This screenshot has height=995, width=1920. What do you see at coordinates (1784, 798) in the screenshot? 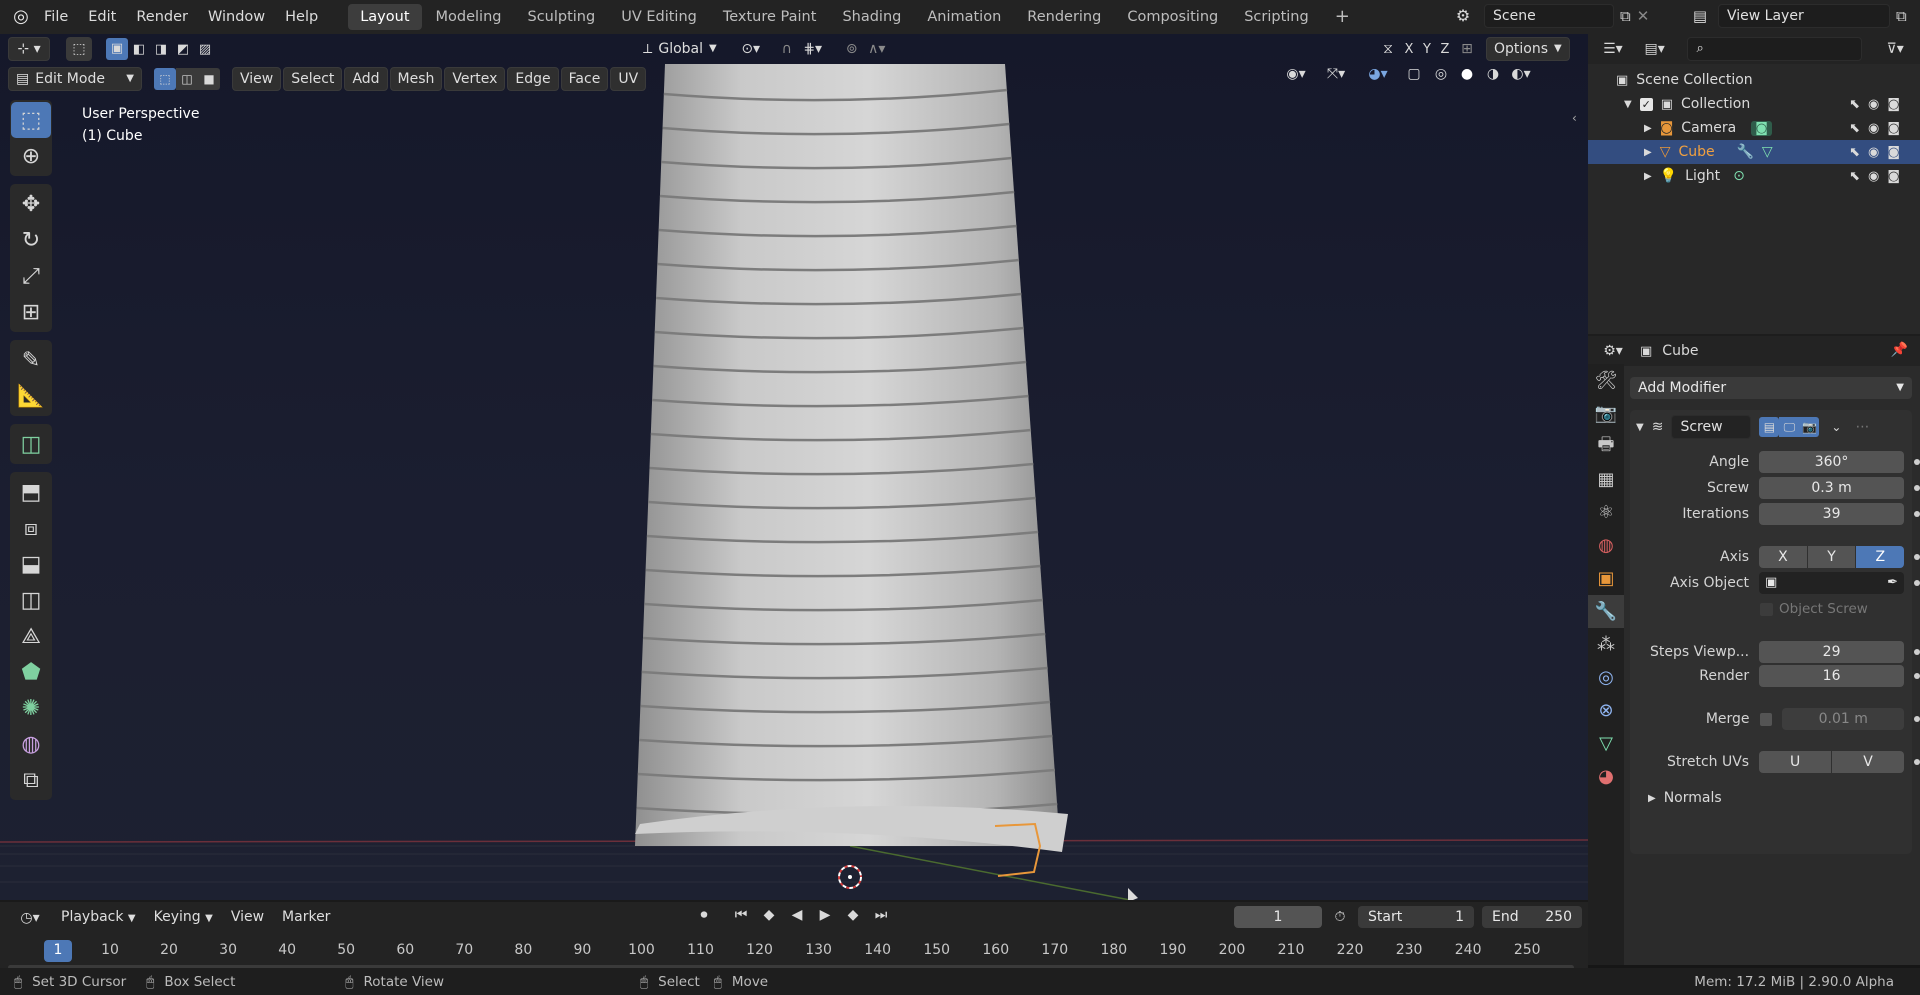
I see `normals-subpanel: ▶ Normals` at bounding box center [1784, 798].